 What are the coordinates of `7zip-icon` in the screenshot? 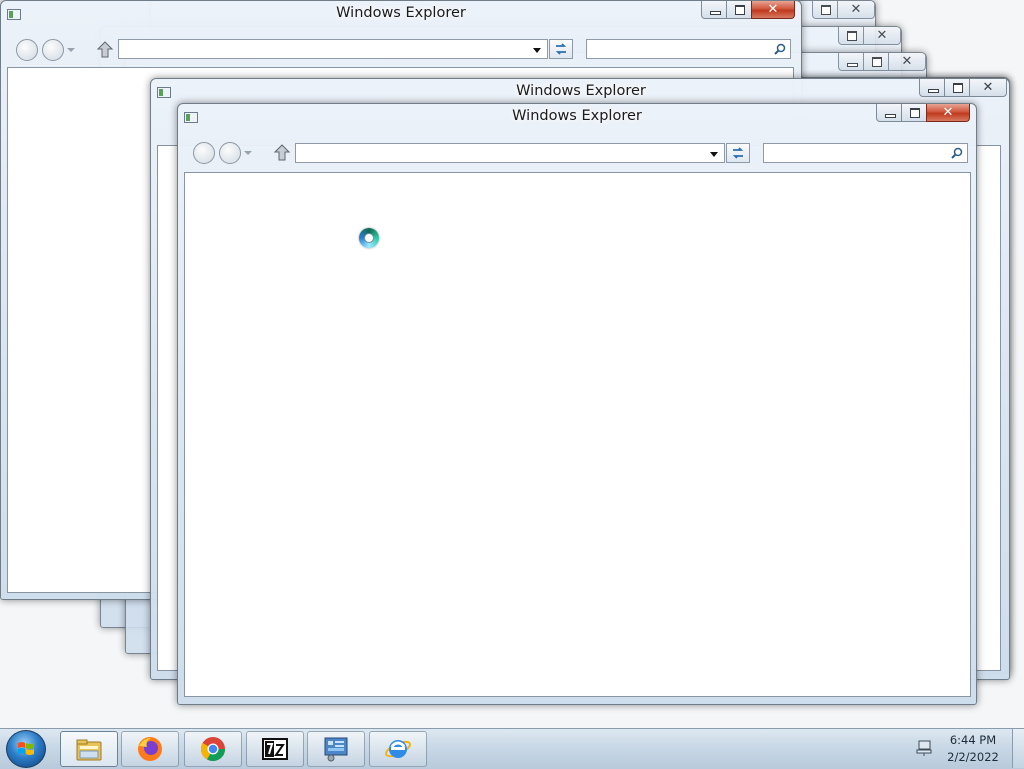 It's located at (275, 749).